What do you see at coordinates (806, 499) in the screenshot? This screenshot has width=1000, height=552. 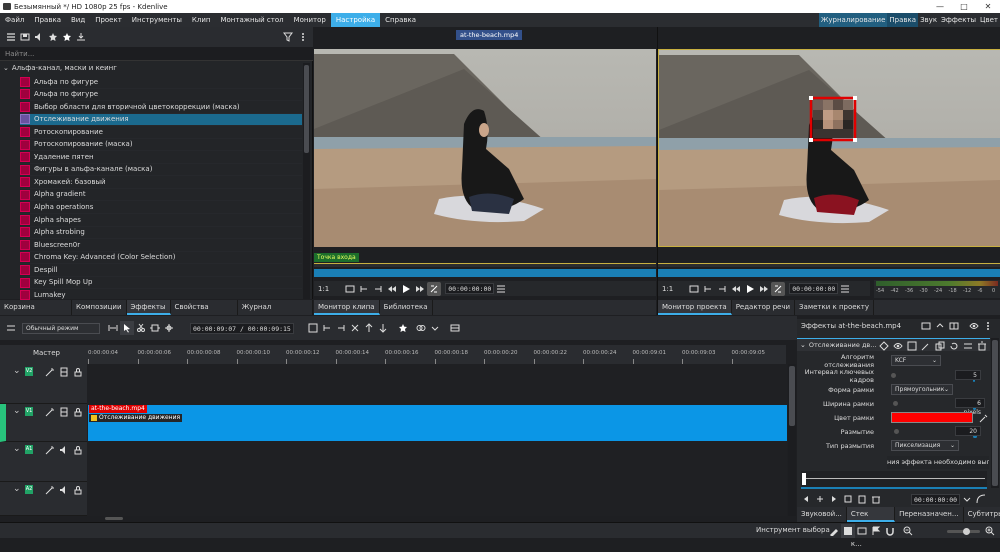 I see `prev-keyframe-icon` at bounding box center [806, 499].